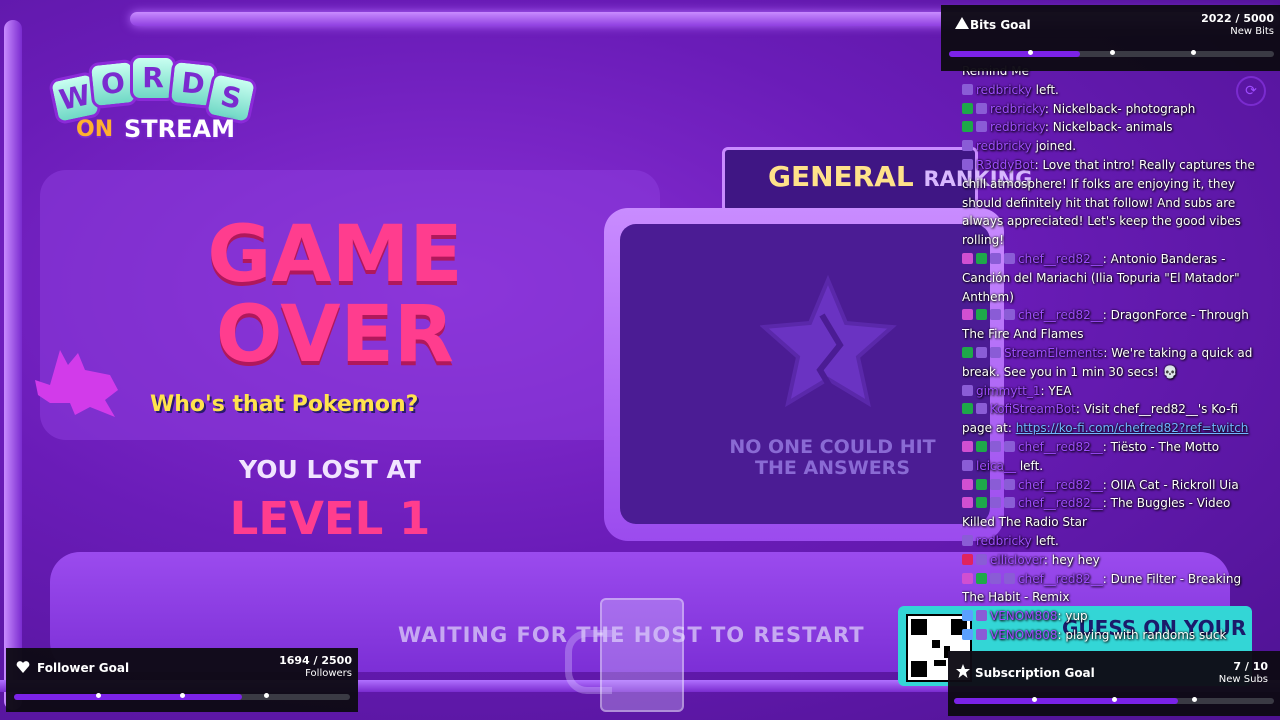 Image resolution: width=1280 pixels, height=720 pixels. I want to click on game-over-heading: GAME OVER, so click(335, 295).